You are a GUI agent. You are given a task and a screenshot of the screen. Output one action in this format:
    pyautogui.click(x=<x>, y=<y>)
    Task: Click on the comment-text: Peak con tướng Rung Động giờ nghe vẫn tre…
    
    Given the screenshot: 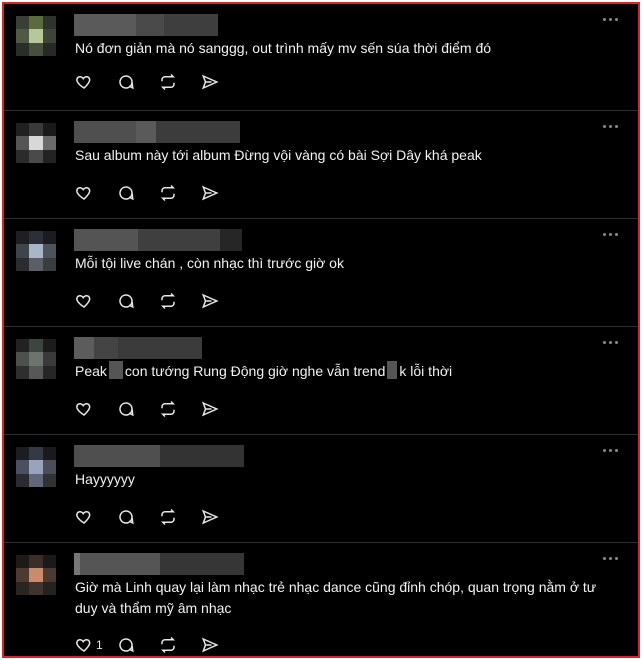 What is the action you would take?
    pyautogui.click(x=264, y=370)
    